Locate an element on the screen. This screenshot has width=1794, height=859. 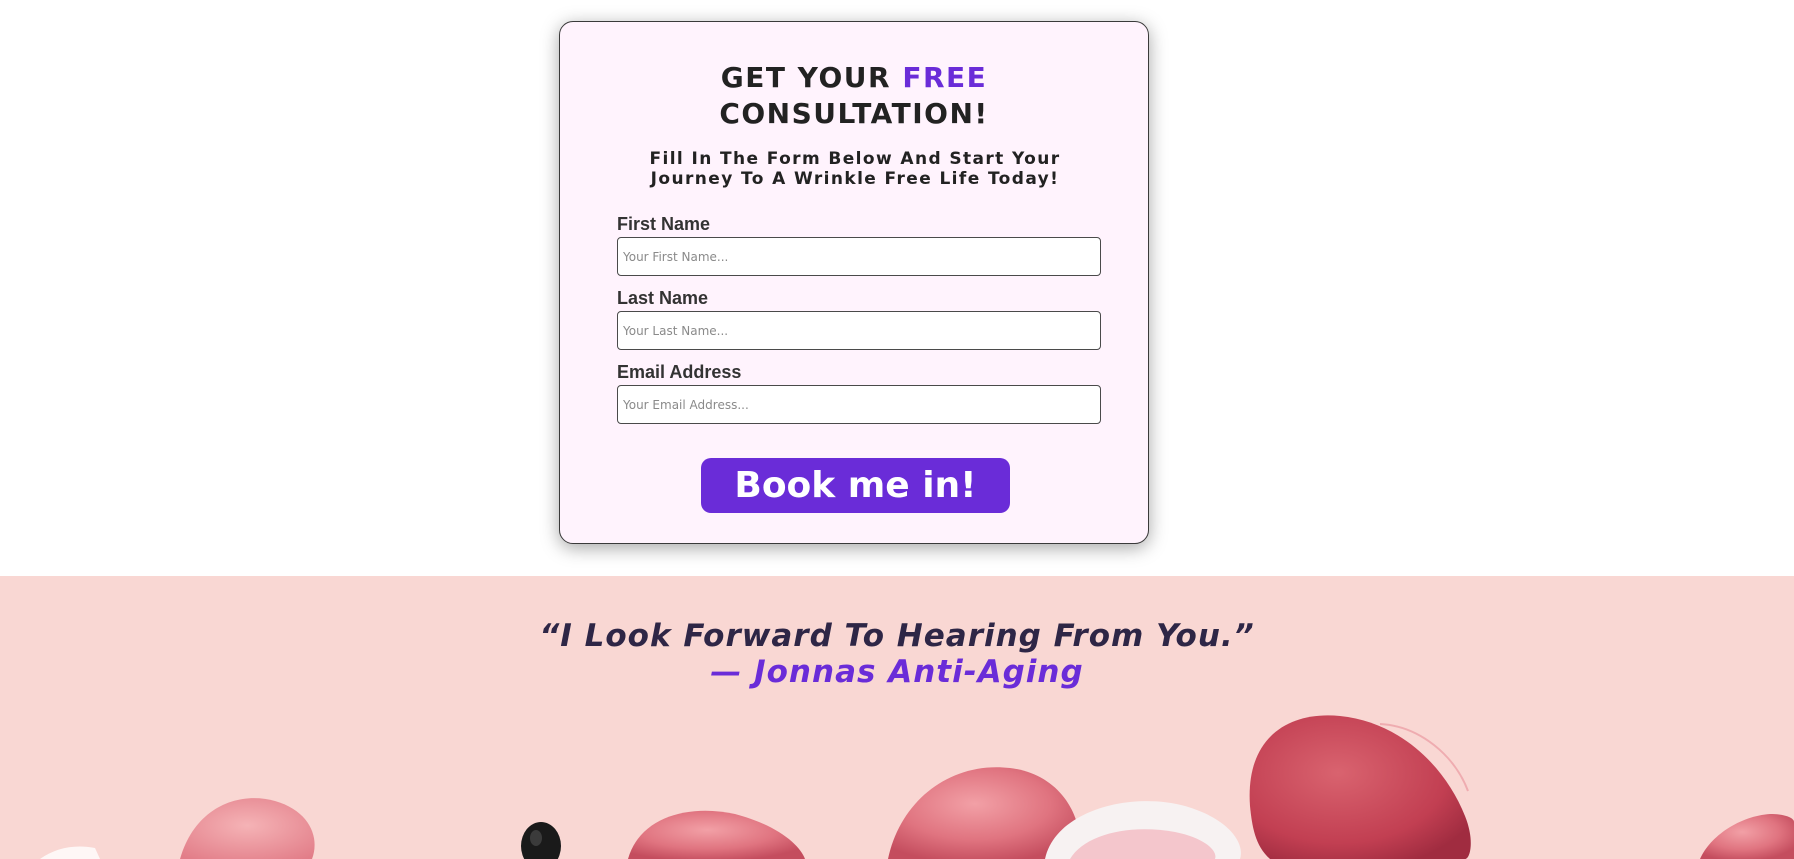
testimonial-quote: “I Look Forward To Hearing From You.” is located at coordinates (897, 636).